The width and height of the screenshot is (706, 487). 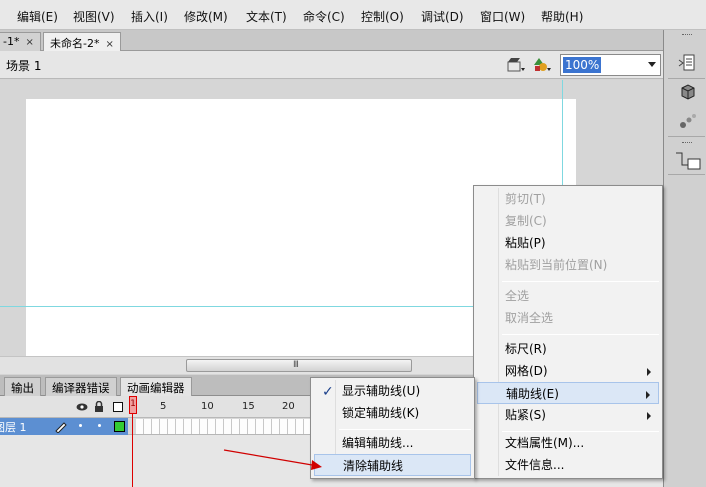 What do you see at coordinates (22, 386) in the screenshot?
I see `tab-output: 输出` at bounding box center [22, 386].